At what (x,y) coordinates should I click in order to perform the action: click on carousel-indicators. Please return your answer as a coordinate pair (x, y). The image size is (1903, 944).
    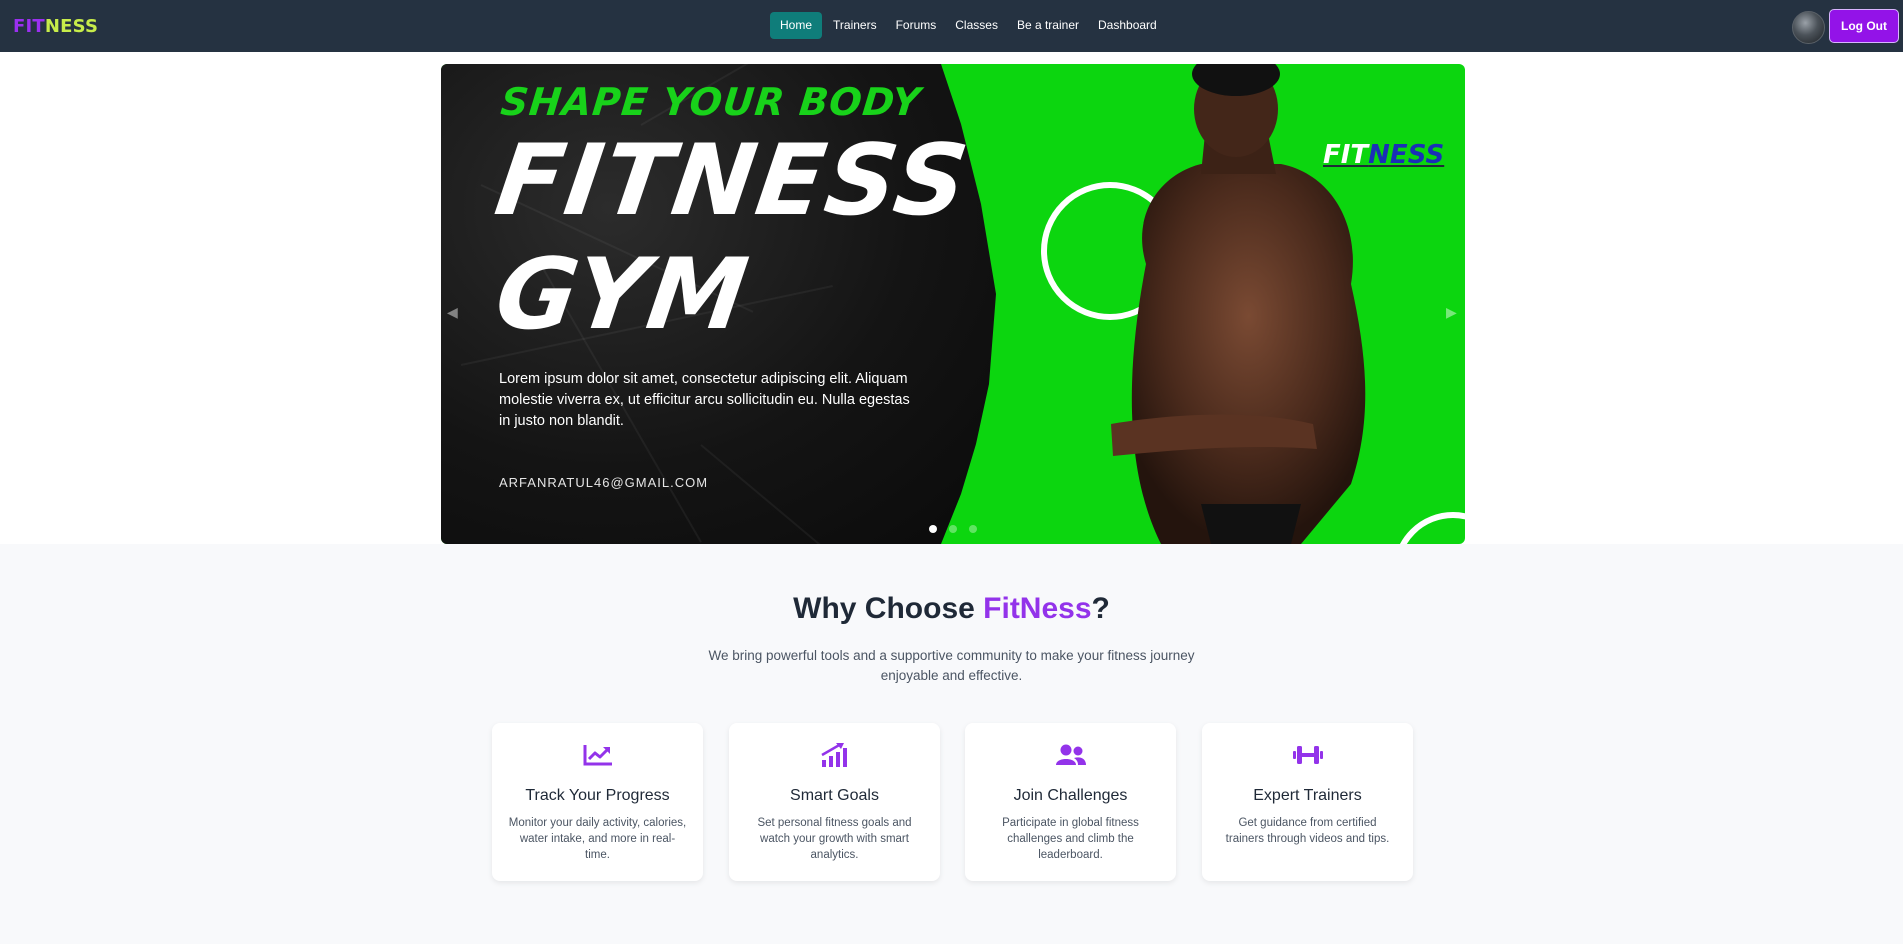
    Looking at the image, I should click on (959, 529).